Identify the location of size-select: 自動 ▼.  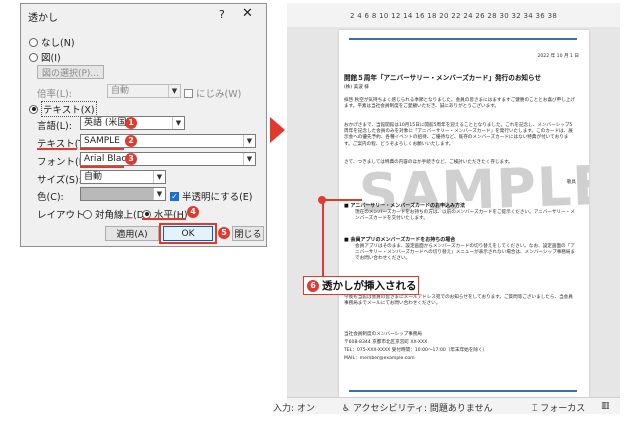
(123, 177).